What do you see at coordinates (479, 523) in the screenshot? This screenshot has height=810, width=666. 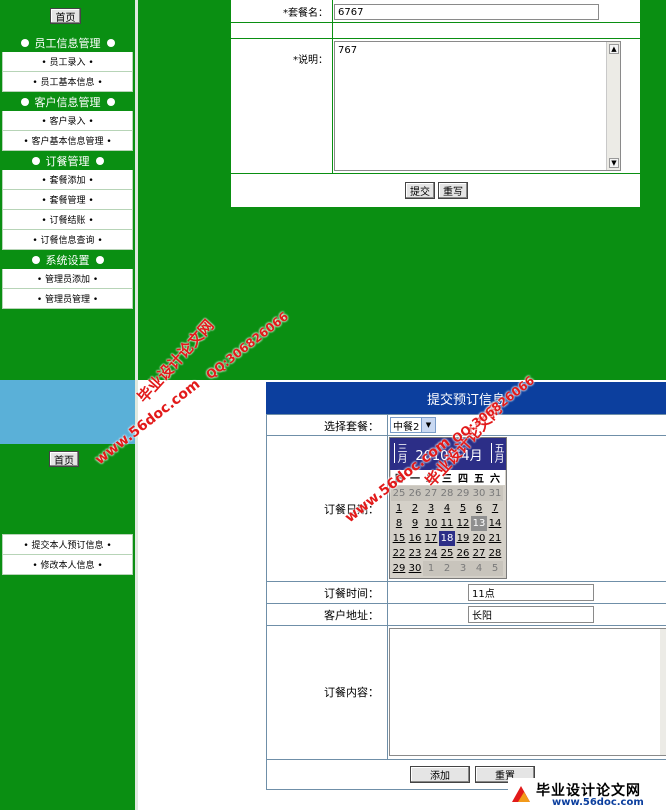 I see `calendar-day: 13` at bounding box center [479, 523].